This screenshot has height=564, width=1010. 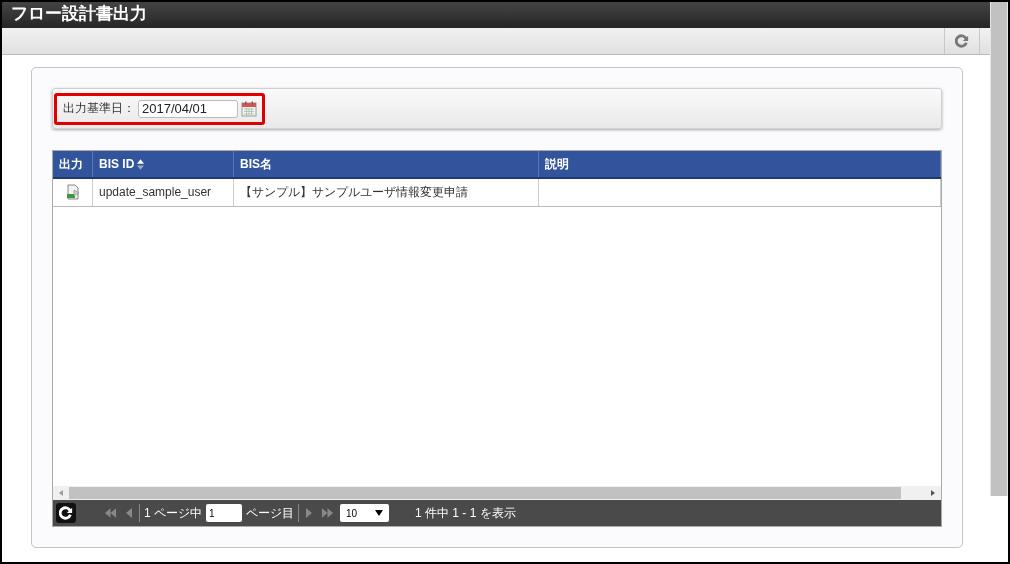 What do you see at coordinates (364, 513) in the screenshot?
I see `page-size-dropdown: 10` at bounding box center [364, 513].